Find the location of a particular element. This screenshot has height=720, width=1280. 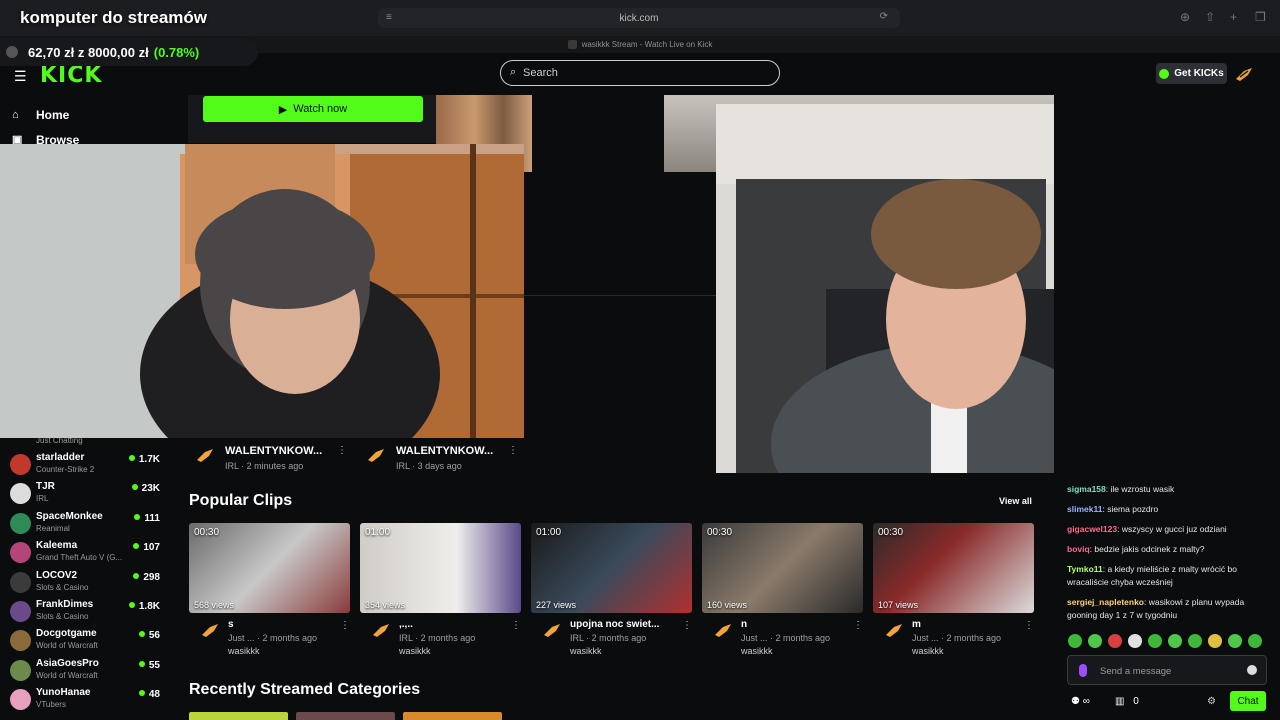

sidebar-channel-item: Docgotgame World of Warcraft 56 is located at coordinates (85, 640).